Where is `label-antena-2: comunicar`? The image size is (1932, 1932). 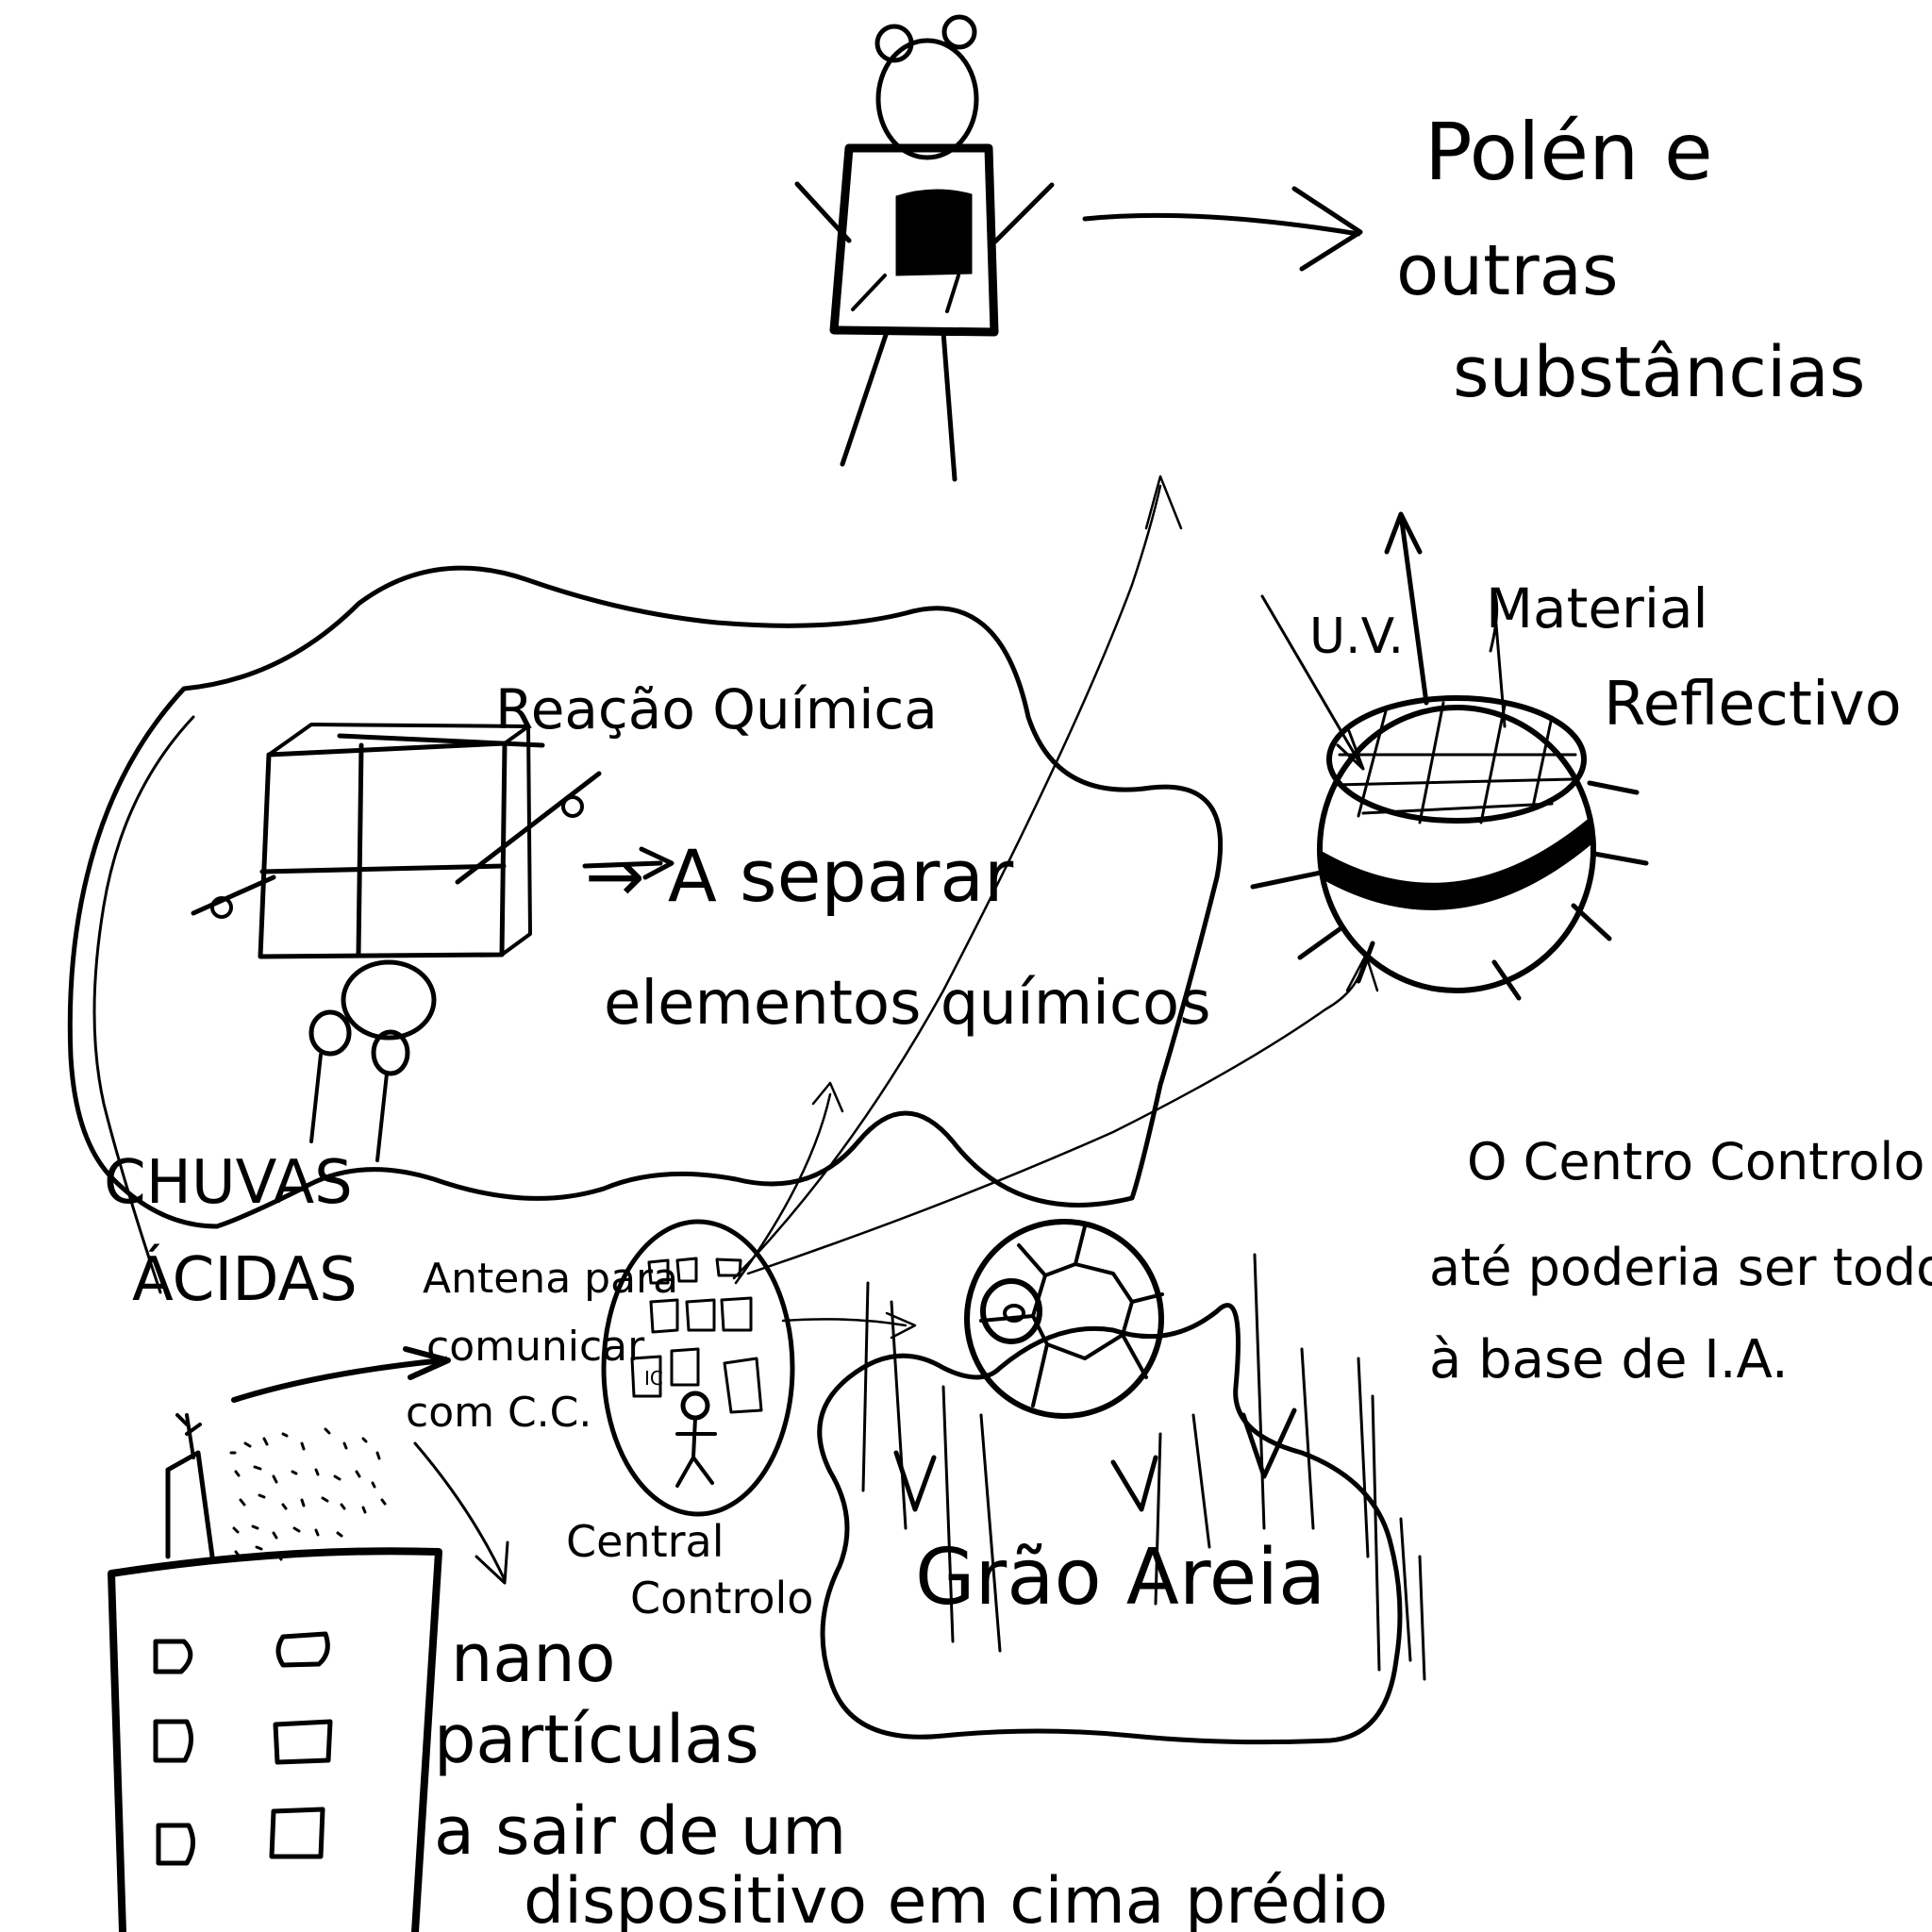 label-antena-2: comunicar is located at coordinates (535, 1347).